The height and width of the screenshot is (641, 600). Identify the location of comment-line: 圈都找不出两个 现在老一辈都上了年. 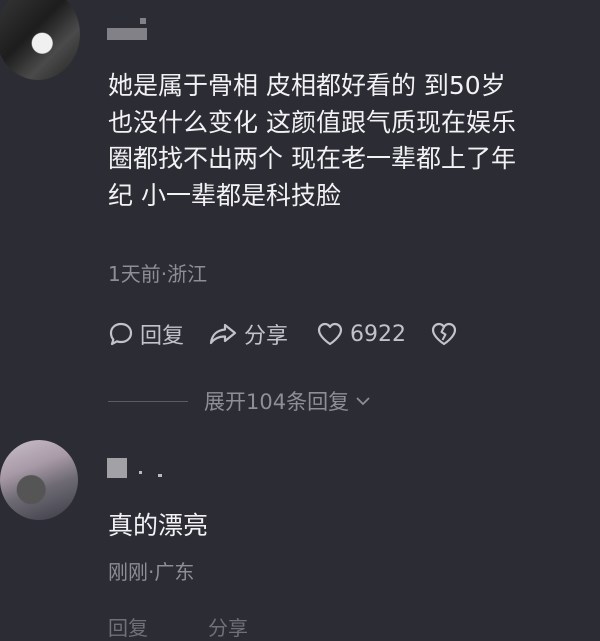
(312, 158).